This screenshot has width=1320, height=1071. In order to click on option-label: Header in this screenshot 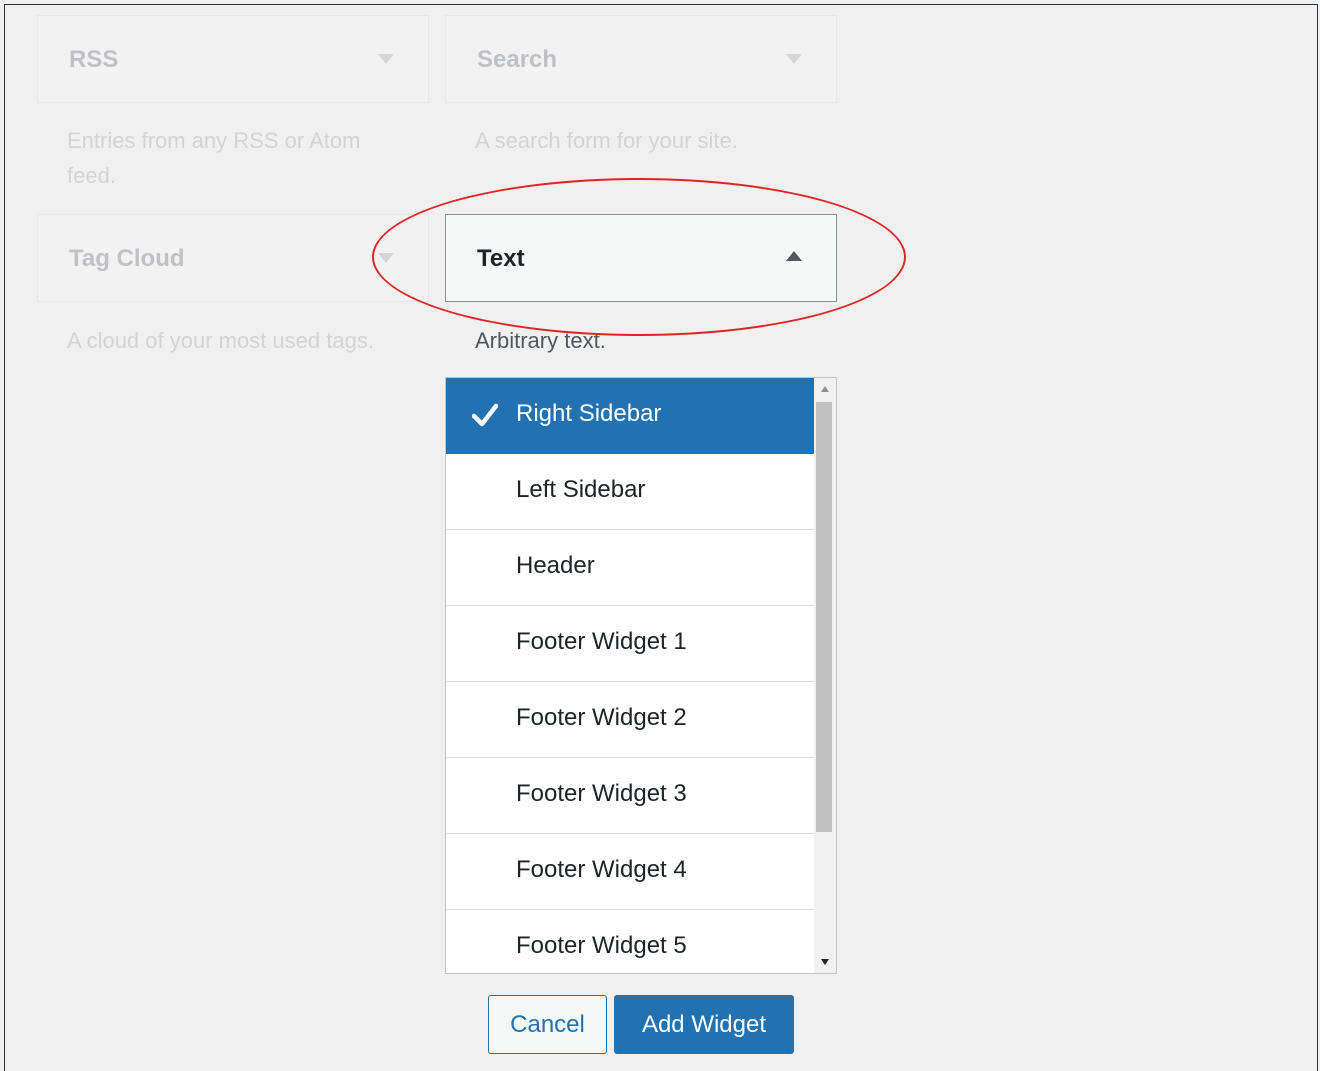, I will do `click(555, 565)`.